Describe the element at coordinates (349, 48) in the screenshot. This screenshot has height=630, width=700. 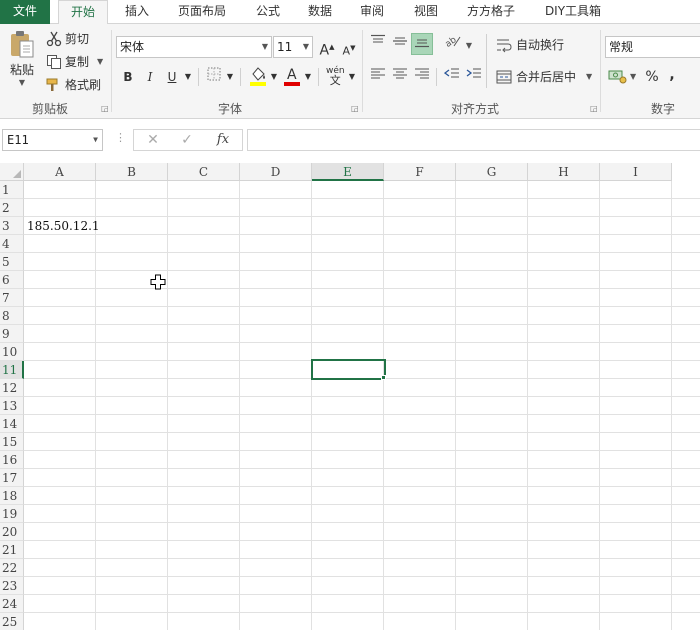
I see `shrink-font-button: A▼` at that location.